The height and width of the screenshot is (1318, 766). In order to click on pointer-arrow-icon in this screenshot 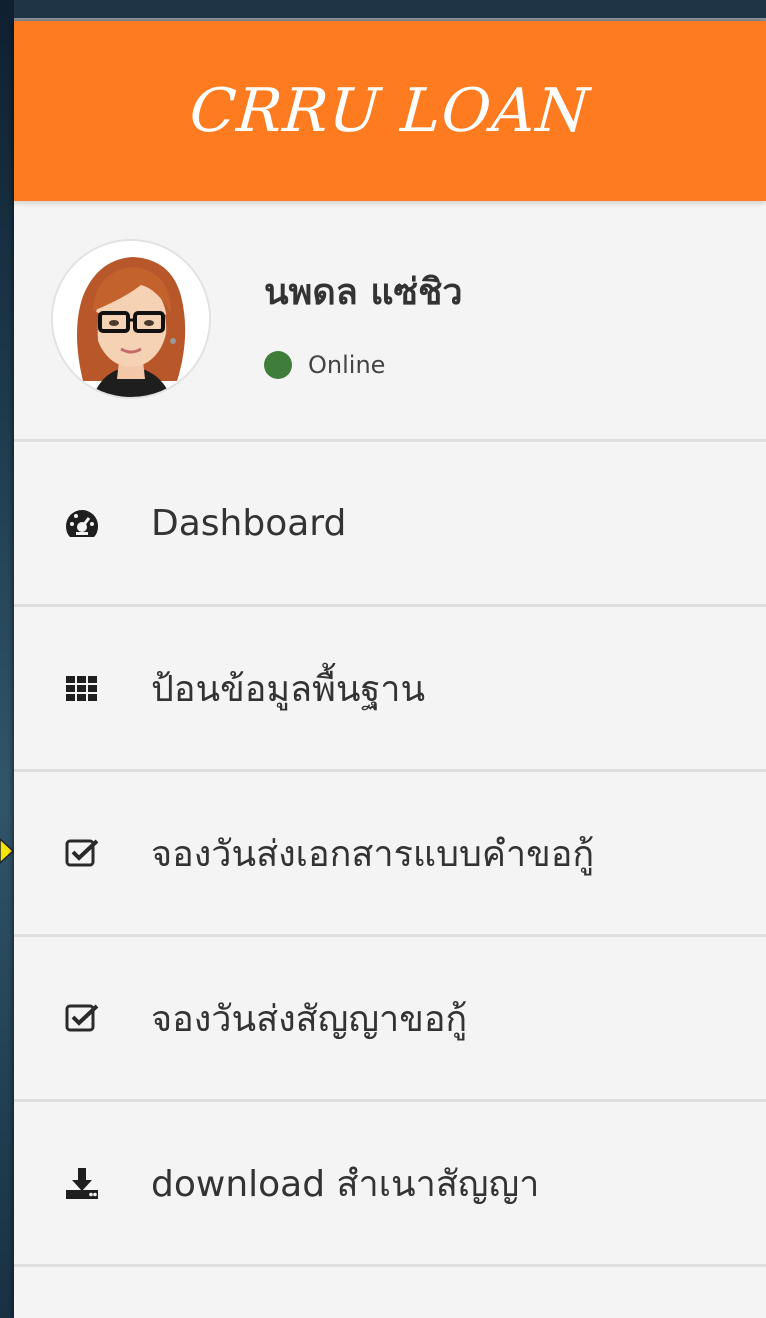, I will do `click(7, 851)`.